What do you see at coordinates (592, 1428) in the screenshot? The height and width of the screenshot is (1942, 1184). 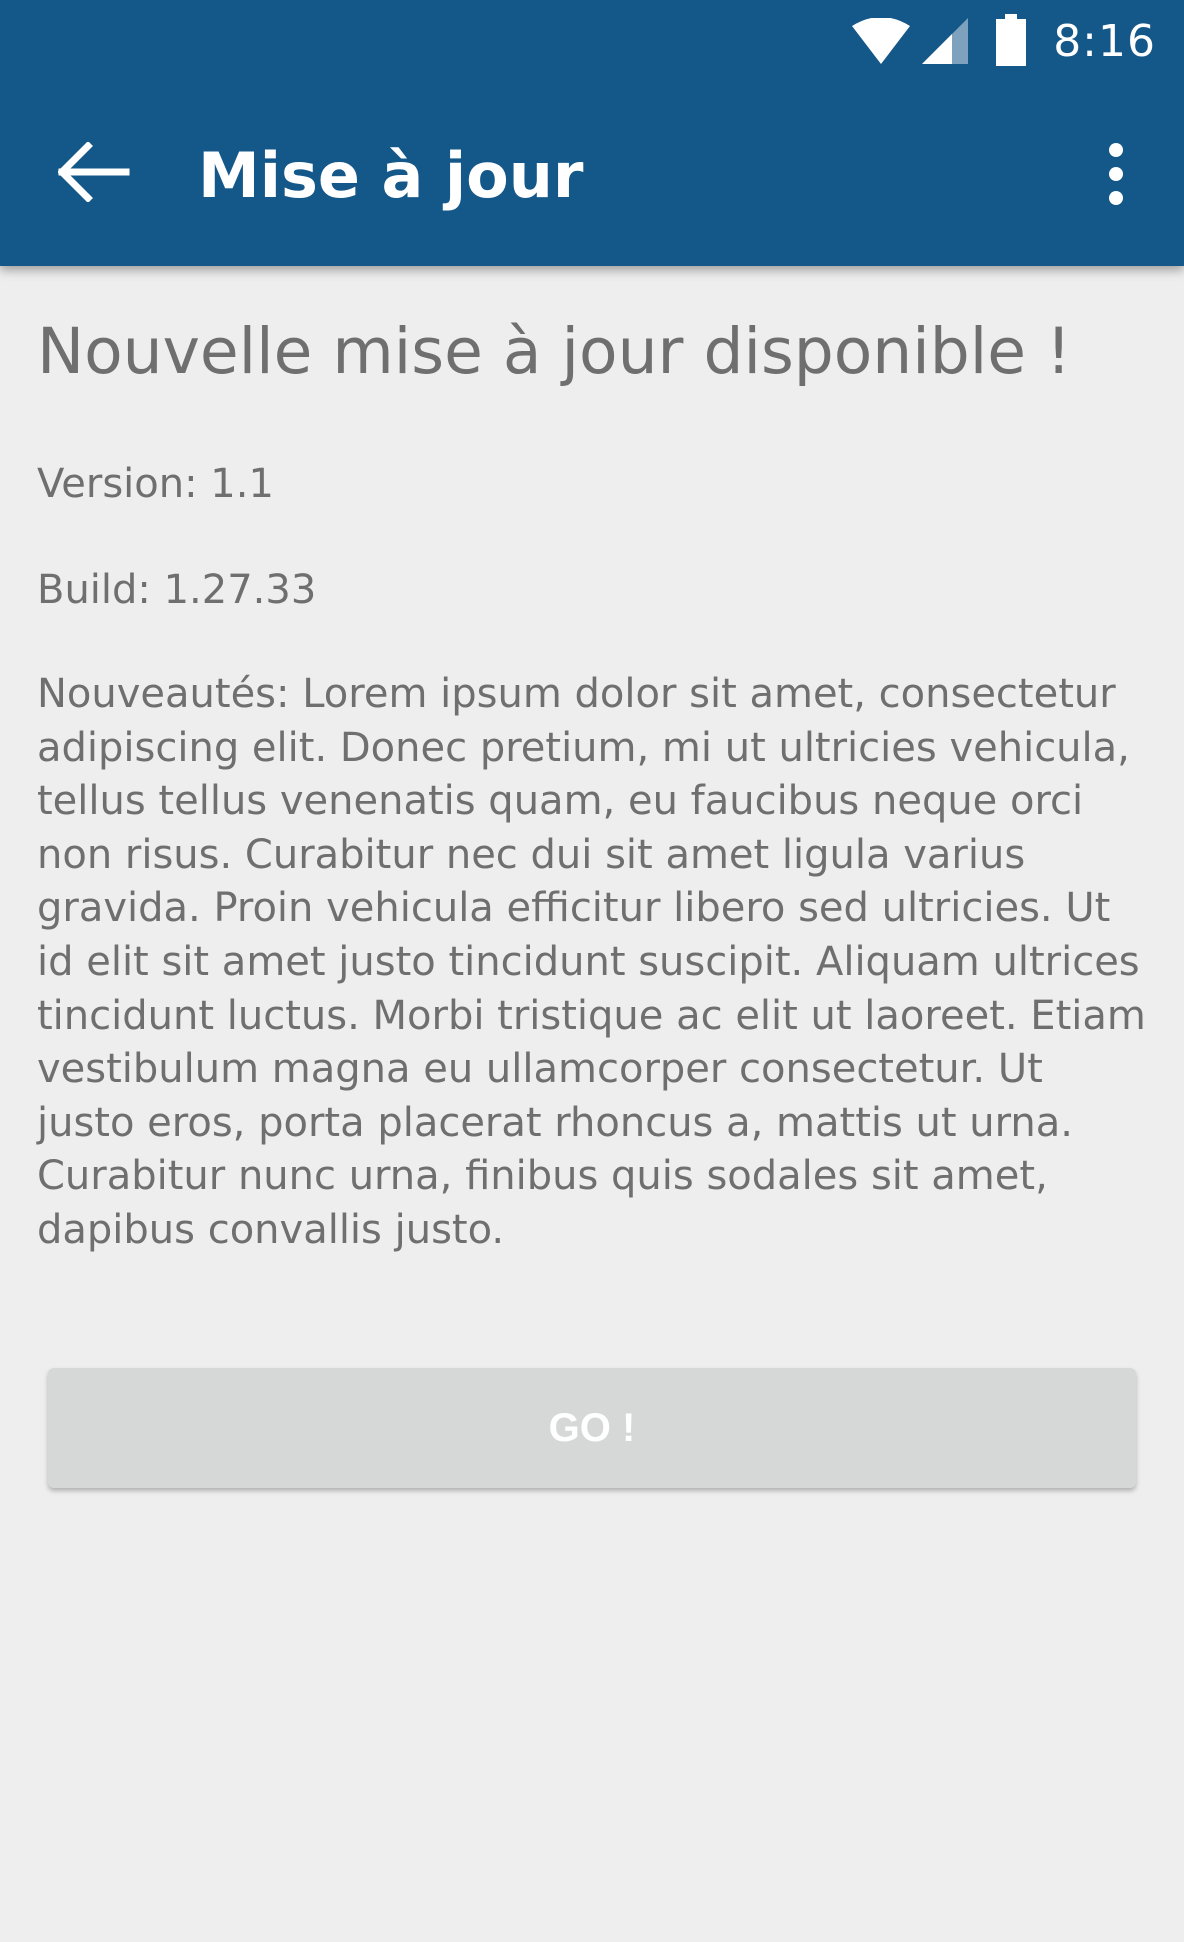 I see `go-button: GO !` at bounding box center [592, 1428].